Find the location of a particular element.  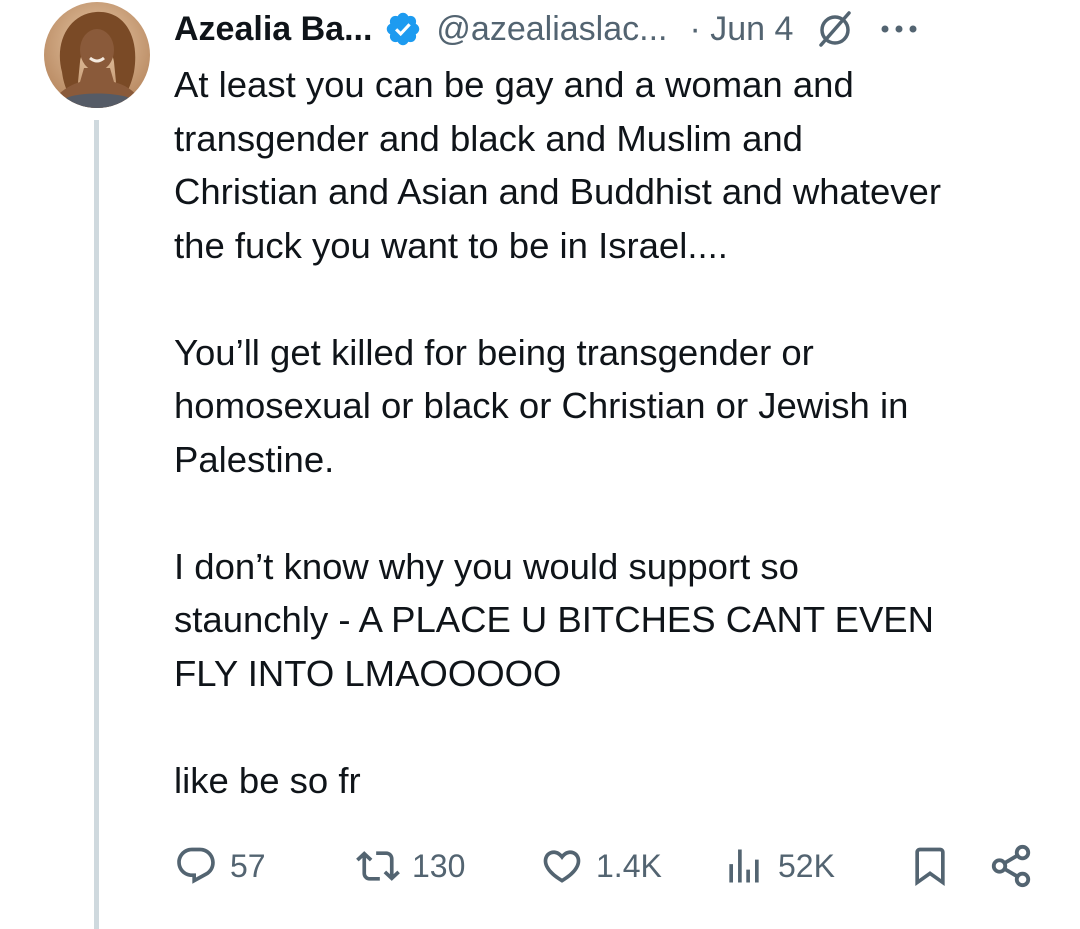

views-count: 52K is located at coordinates (806, 865).